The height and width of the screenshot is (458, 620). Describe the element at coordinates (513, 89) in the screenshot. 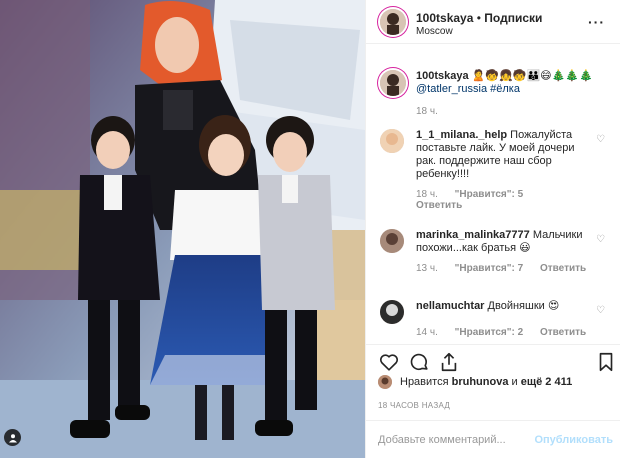

I see `caption-tags: @tatler_russia #ёлка` at that location.